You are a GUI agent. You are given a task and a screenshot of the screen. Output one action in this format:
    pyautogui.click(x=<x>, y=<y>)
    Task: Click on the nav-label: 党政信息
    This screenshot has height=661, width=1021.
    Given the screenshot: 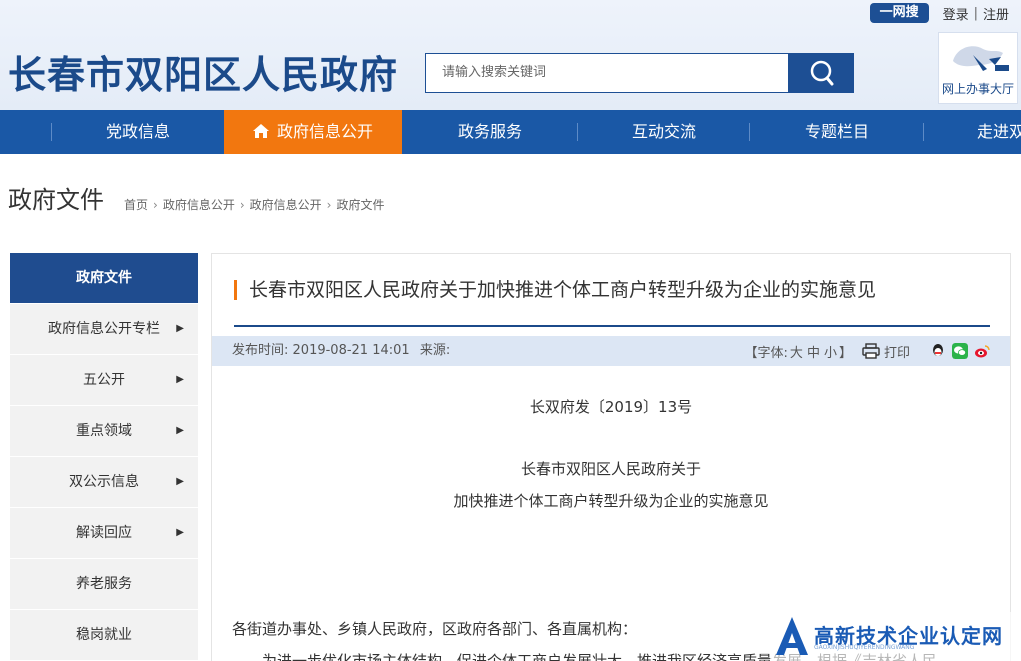 What is the action you would take?
    pyautogui.click(x=137, y=131)
    